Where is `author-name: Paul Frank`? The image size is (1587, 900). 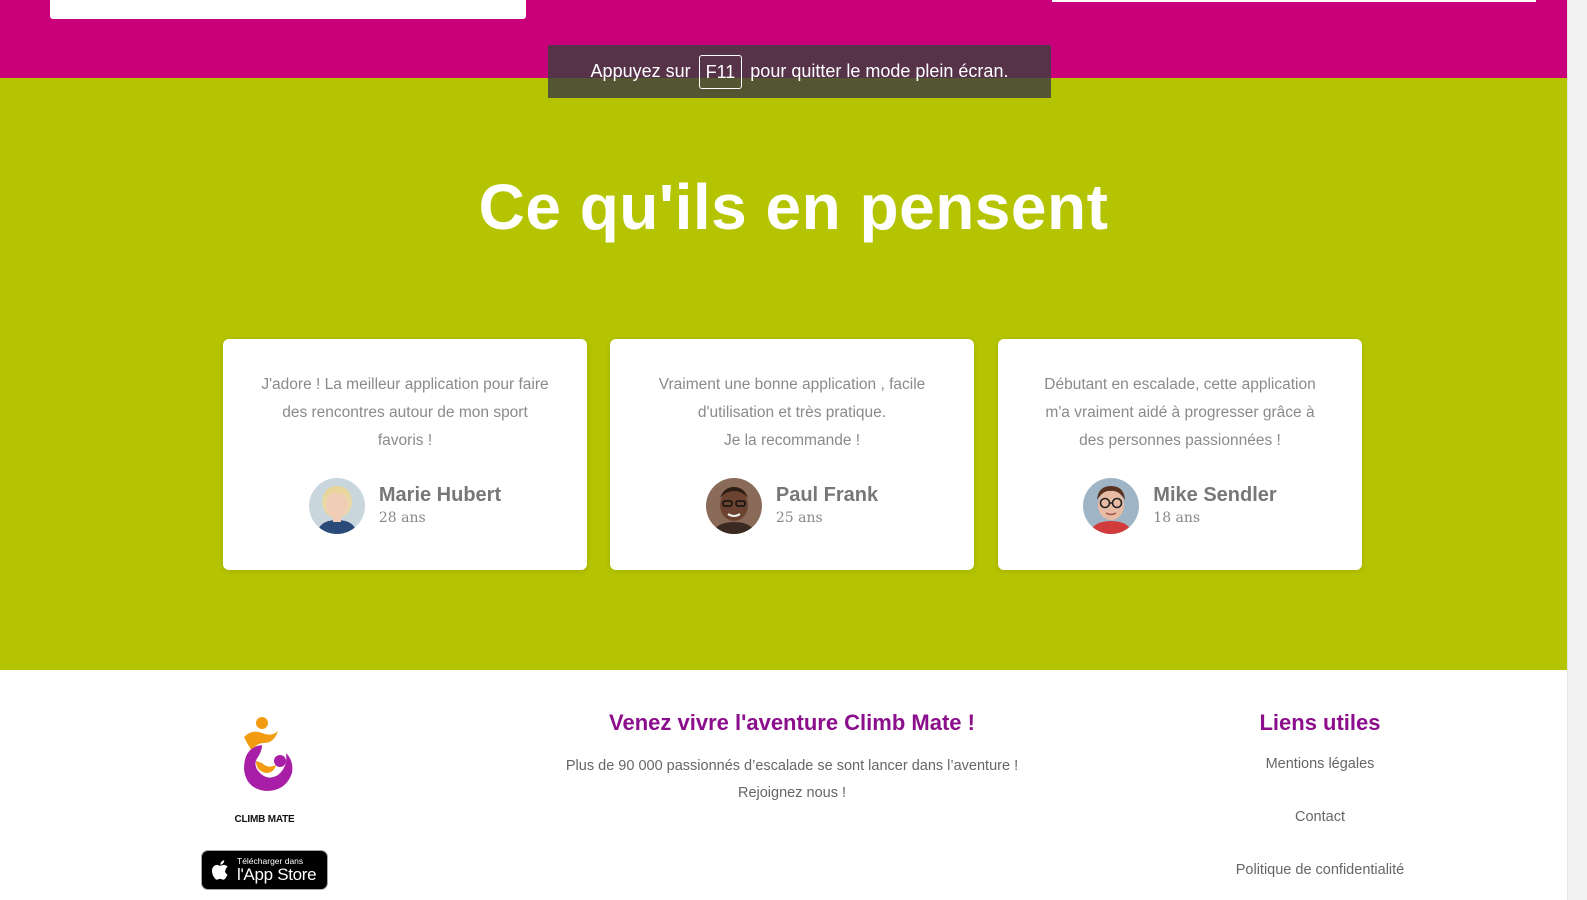
author-name: Paul Frank is located at coordinates (827, 495).